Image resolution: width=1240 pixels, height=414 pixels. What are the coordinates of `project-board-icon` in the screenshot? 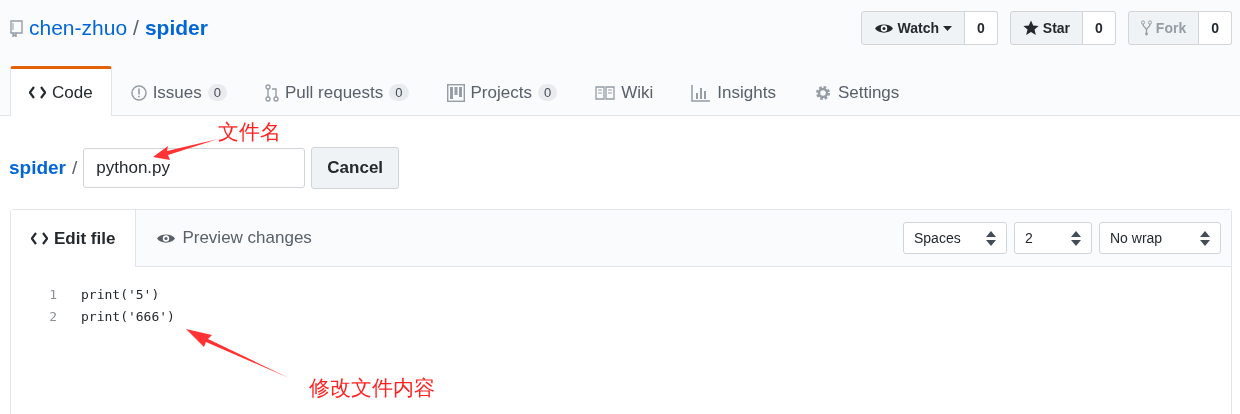 It's located at (455, 92).